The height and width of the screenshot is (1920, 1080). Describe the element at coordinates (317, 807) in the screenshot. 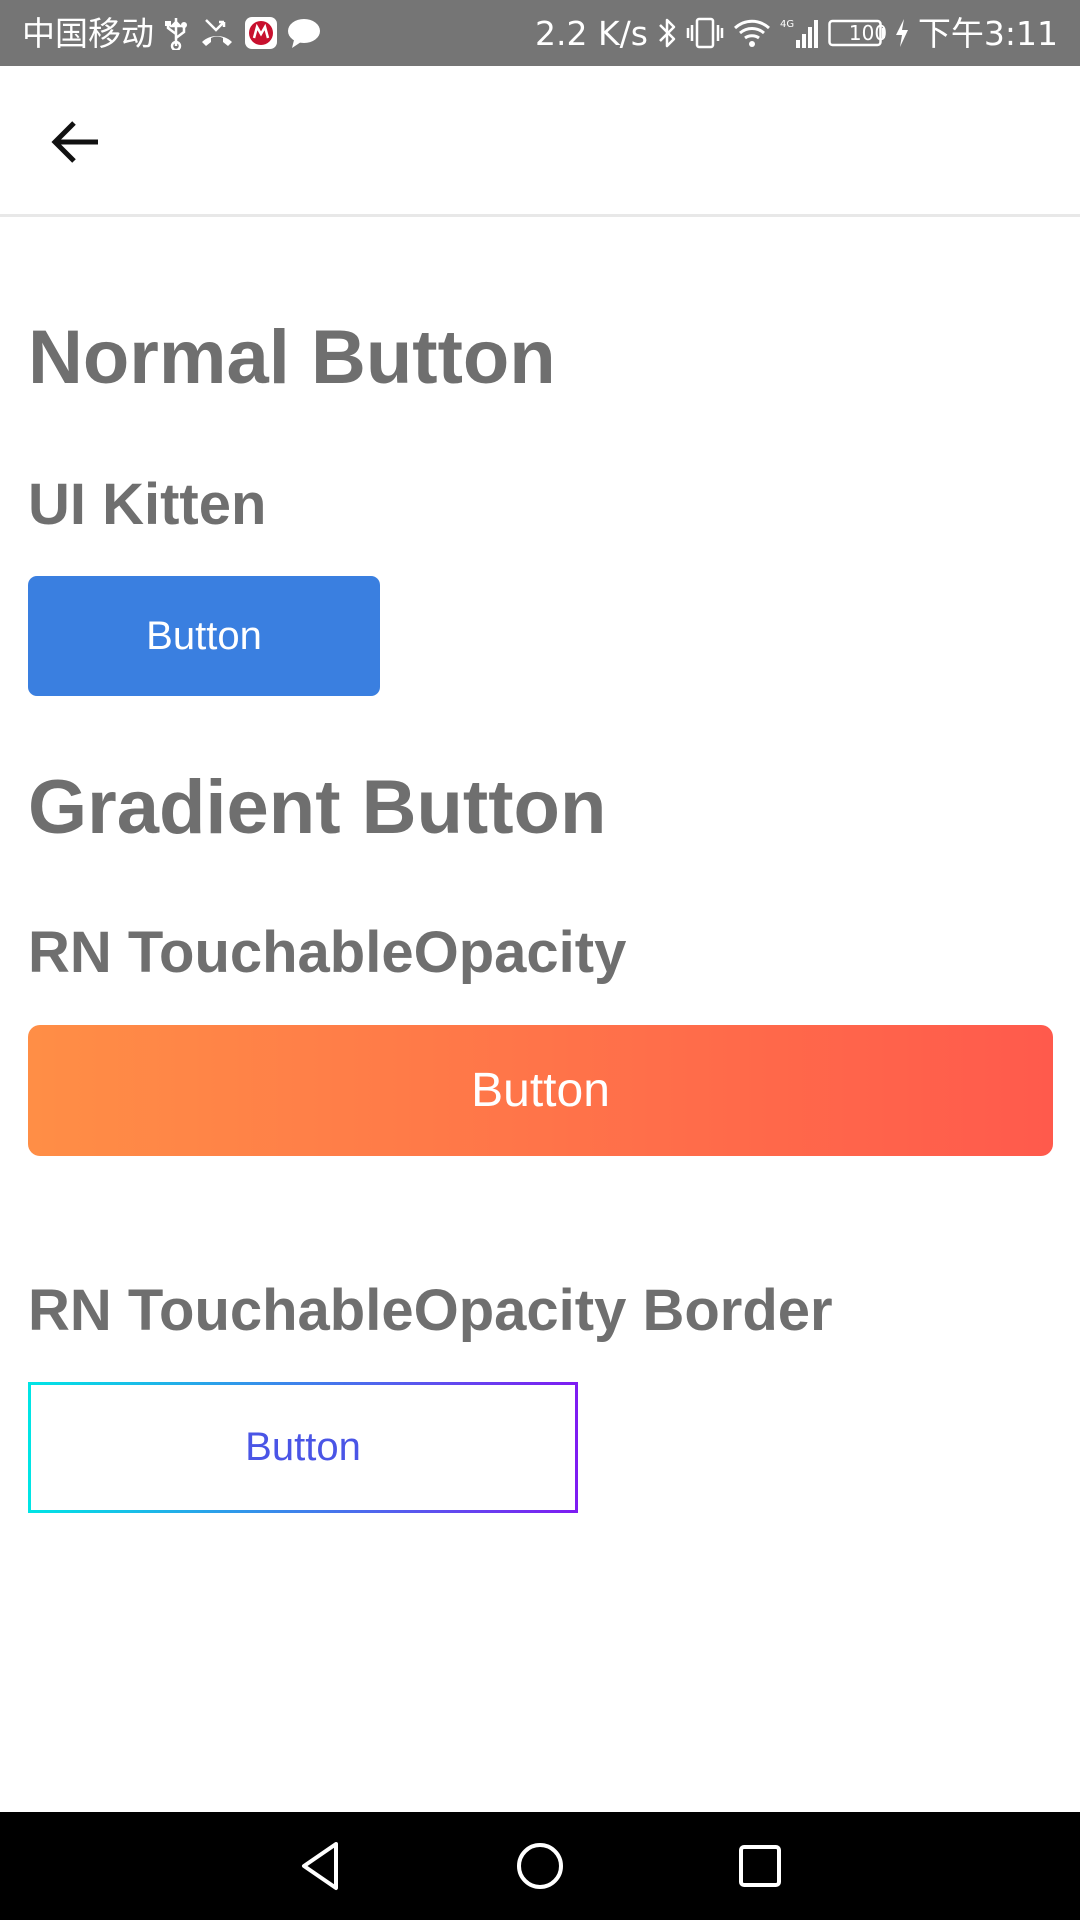

I see `gradient-button-heading: Gradient Button` at that location.